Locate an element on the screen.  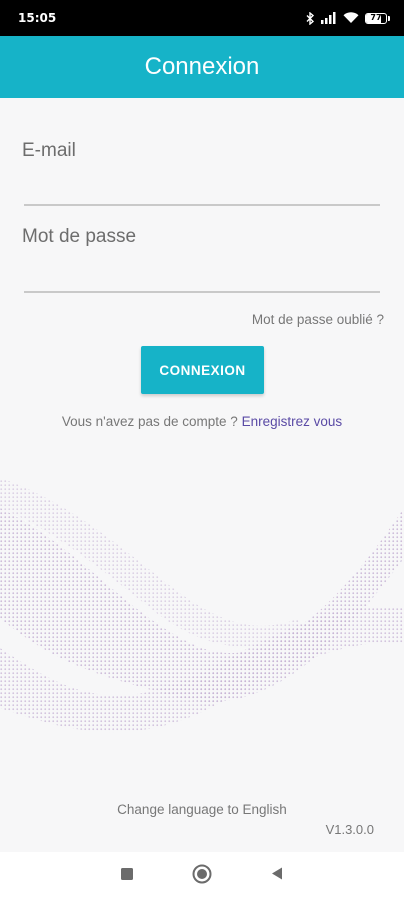
register-link: Enregistrez vous is located at coordinates (292, 421).